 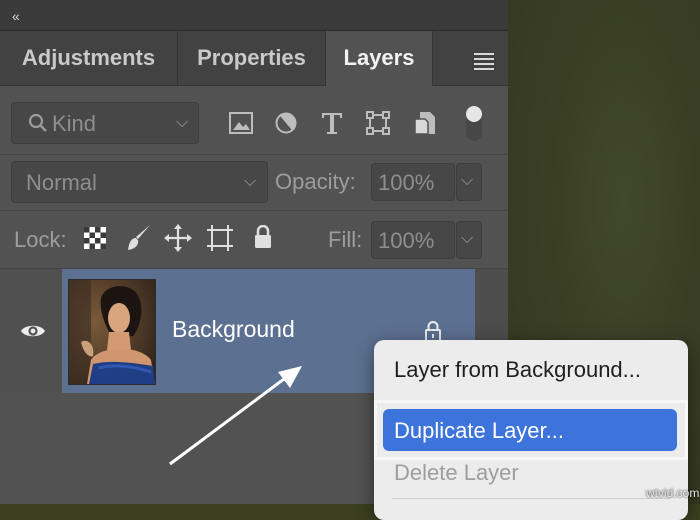 I want to click on adjustment-filter-icon, so click(x=286, y=123).